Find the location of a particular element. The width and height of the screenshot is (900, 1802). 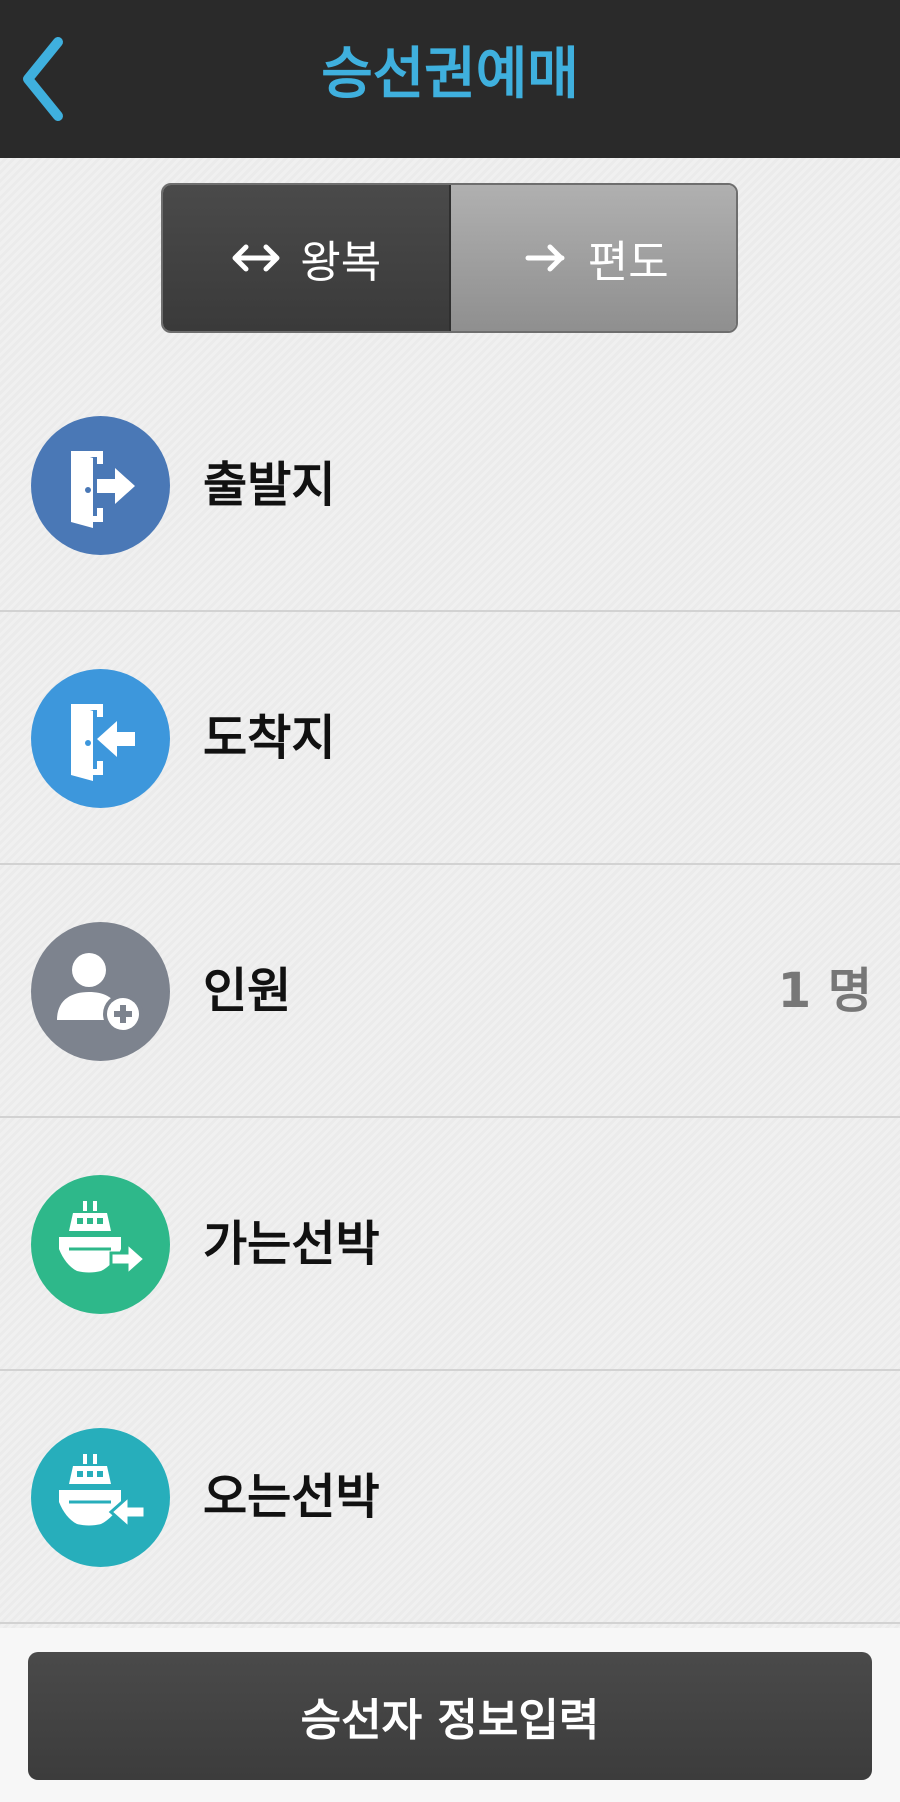

add-person-icon is located at coordinates (100, 993).